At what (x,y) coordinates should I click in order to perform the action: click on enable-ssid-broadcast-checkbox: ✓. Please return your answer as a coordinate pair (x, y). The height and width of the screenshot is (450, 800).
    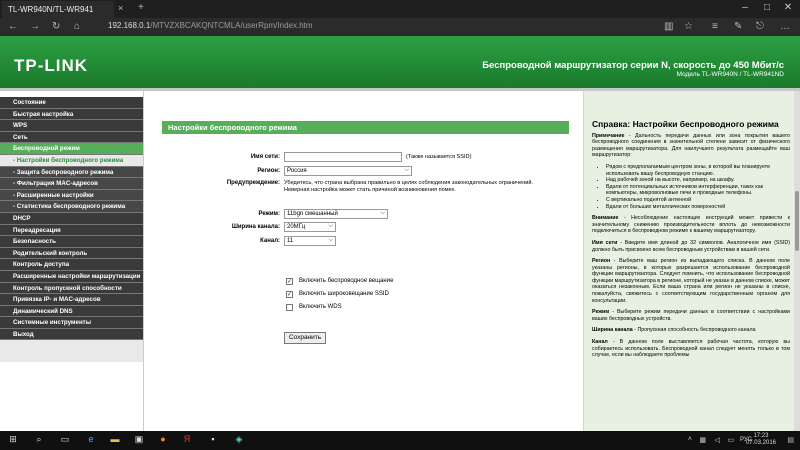
    Looking at the image, I should click on (289, 294).